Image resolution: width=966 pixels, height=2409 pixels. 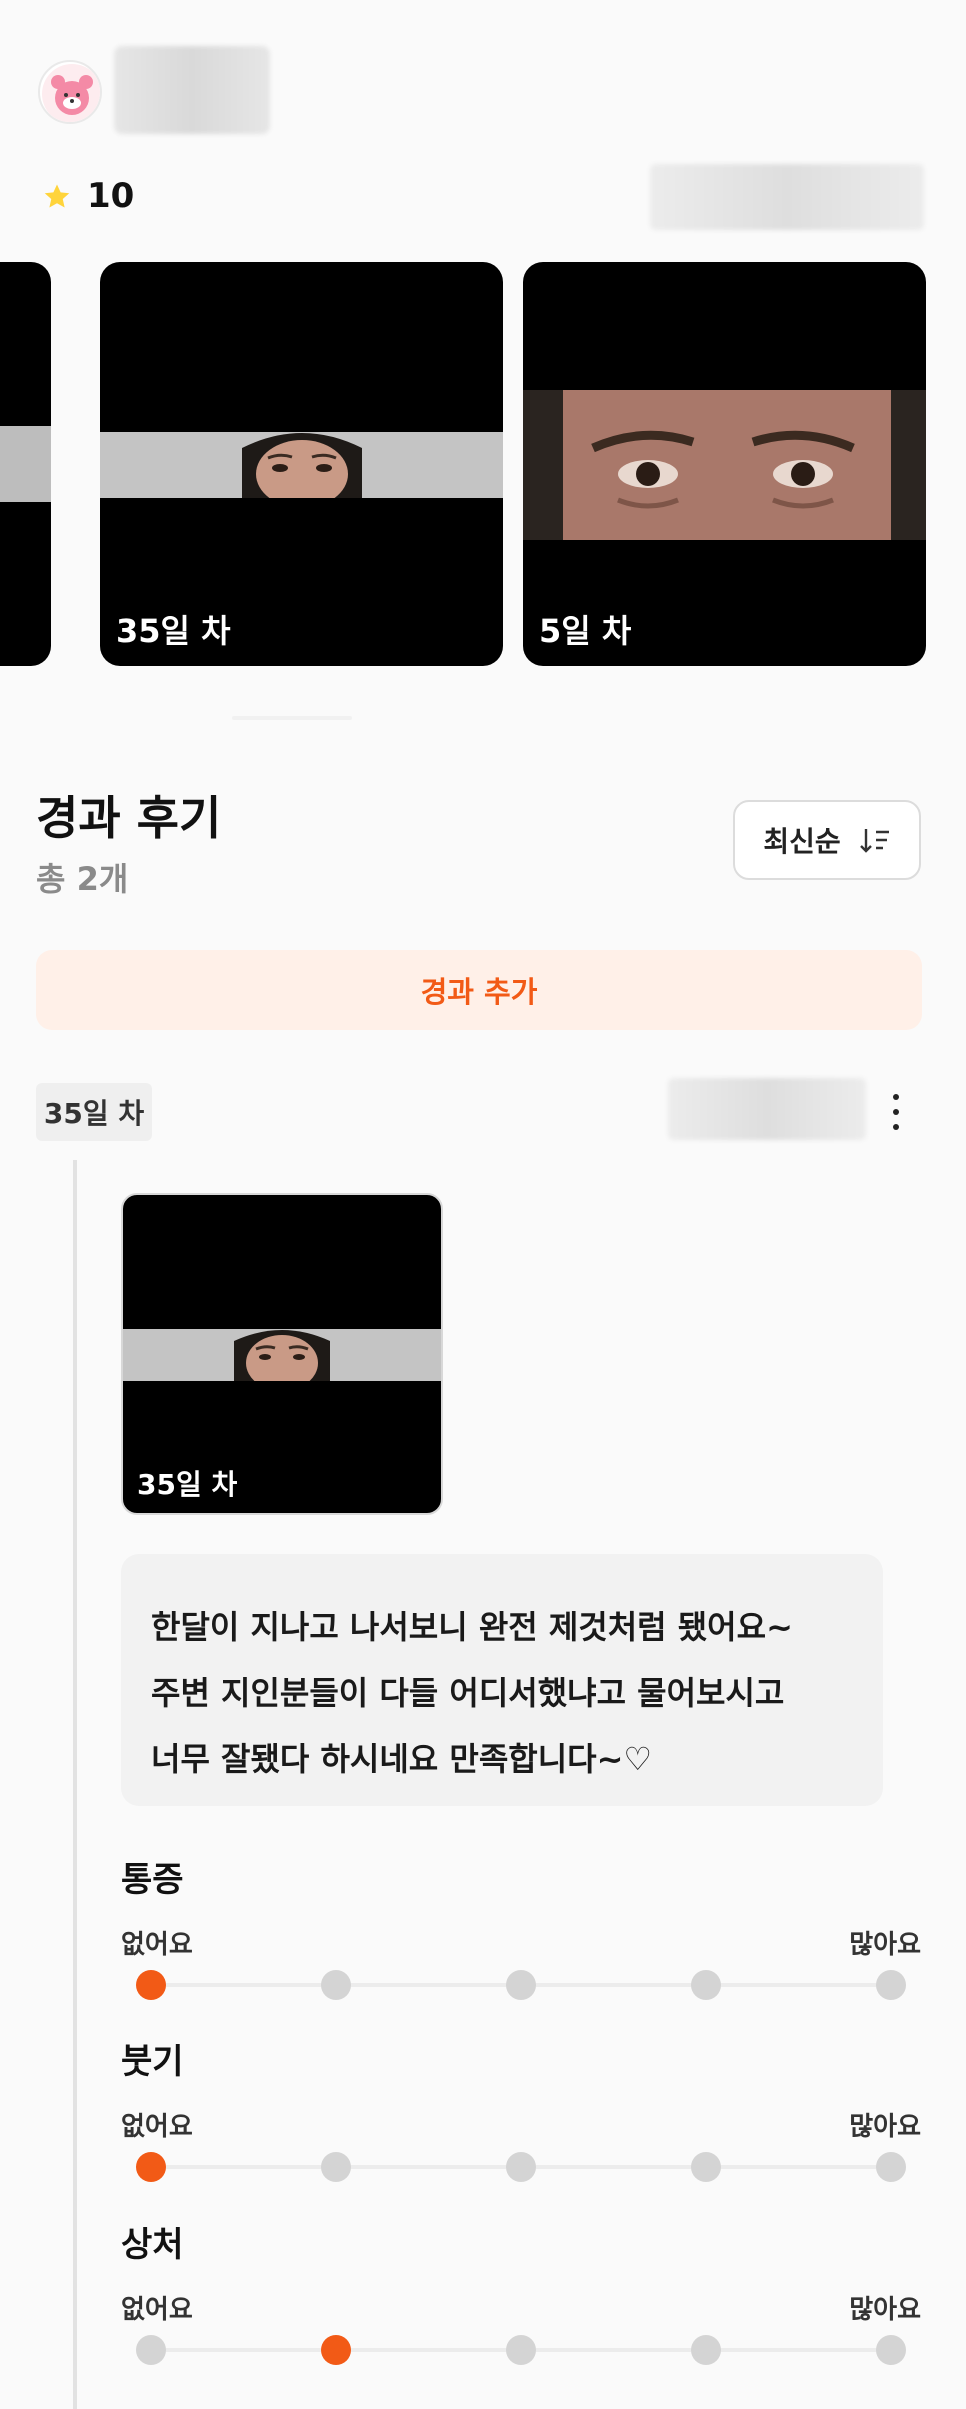 I want to click on photo-day-label: 5일 차, so click(x=585, y=631).